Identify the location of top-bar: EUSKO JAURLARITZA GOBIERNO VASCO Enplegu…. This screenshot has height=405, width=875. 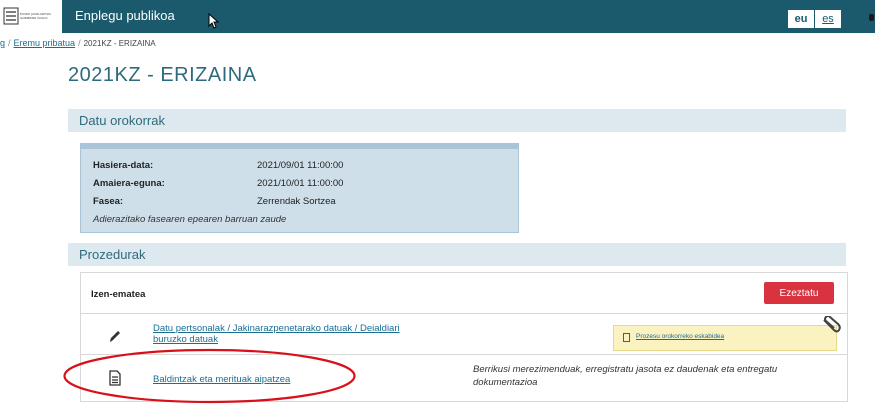
(437, 16).